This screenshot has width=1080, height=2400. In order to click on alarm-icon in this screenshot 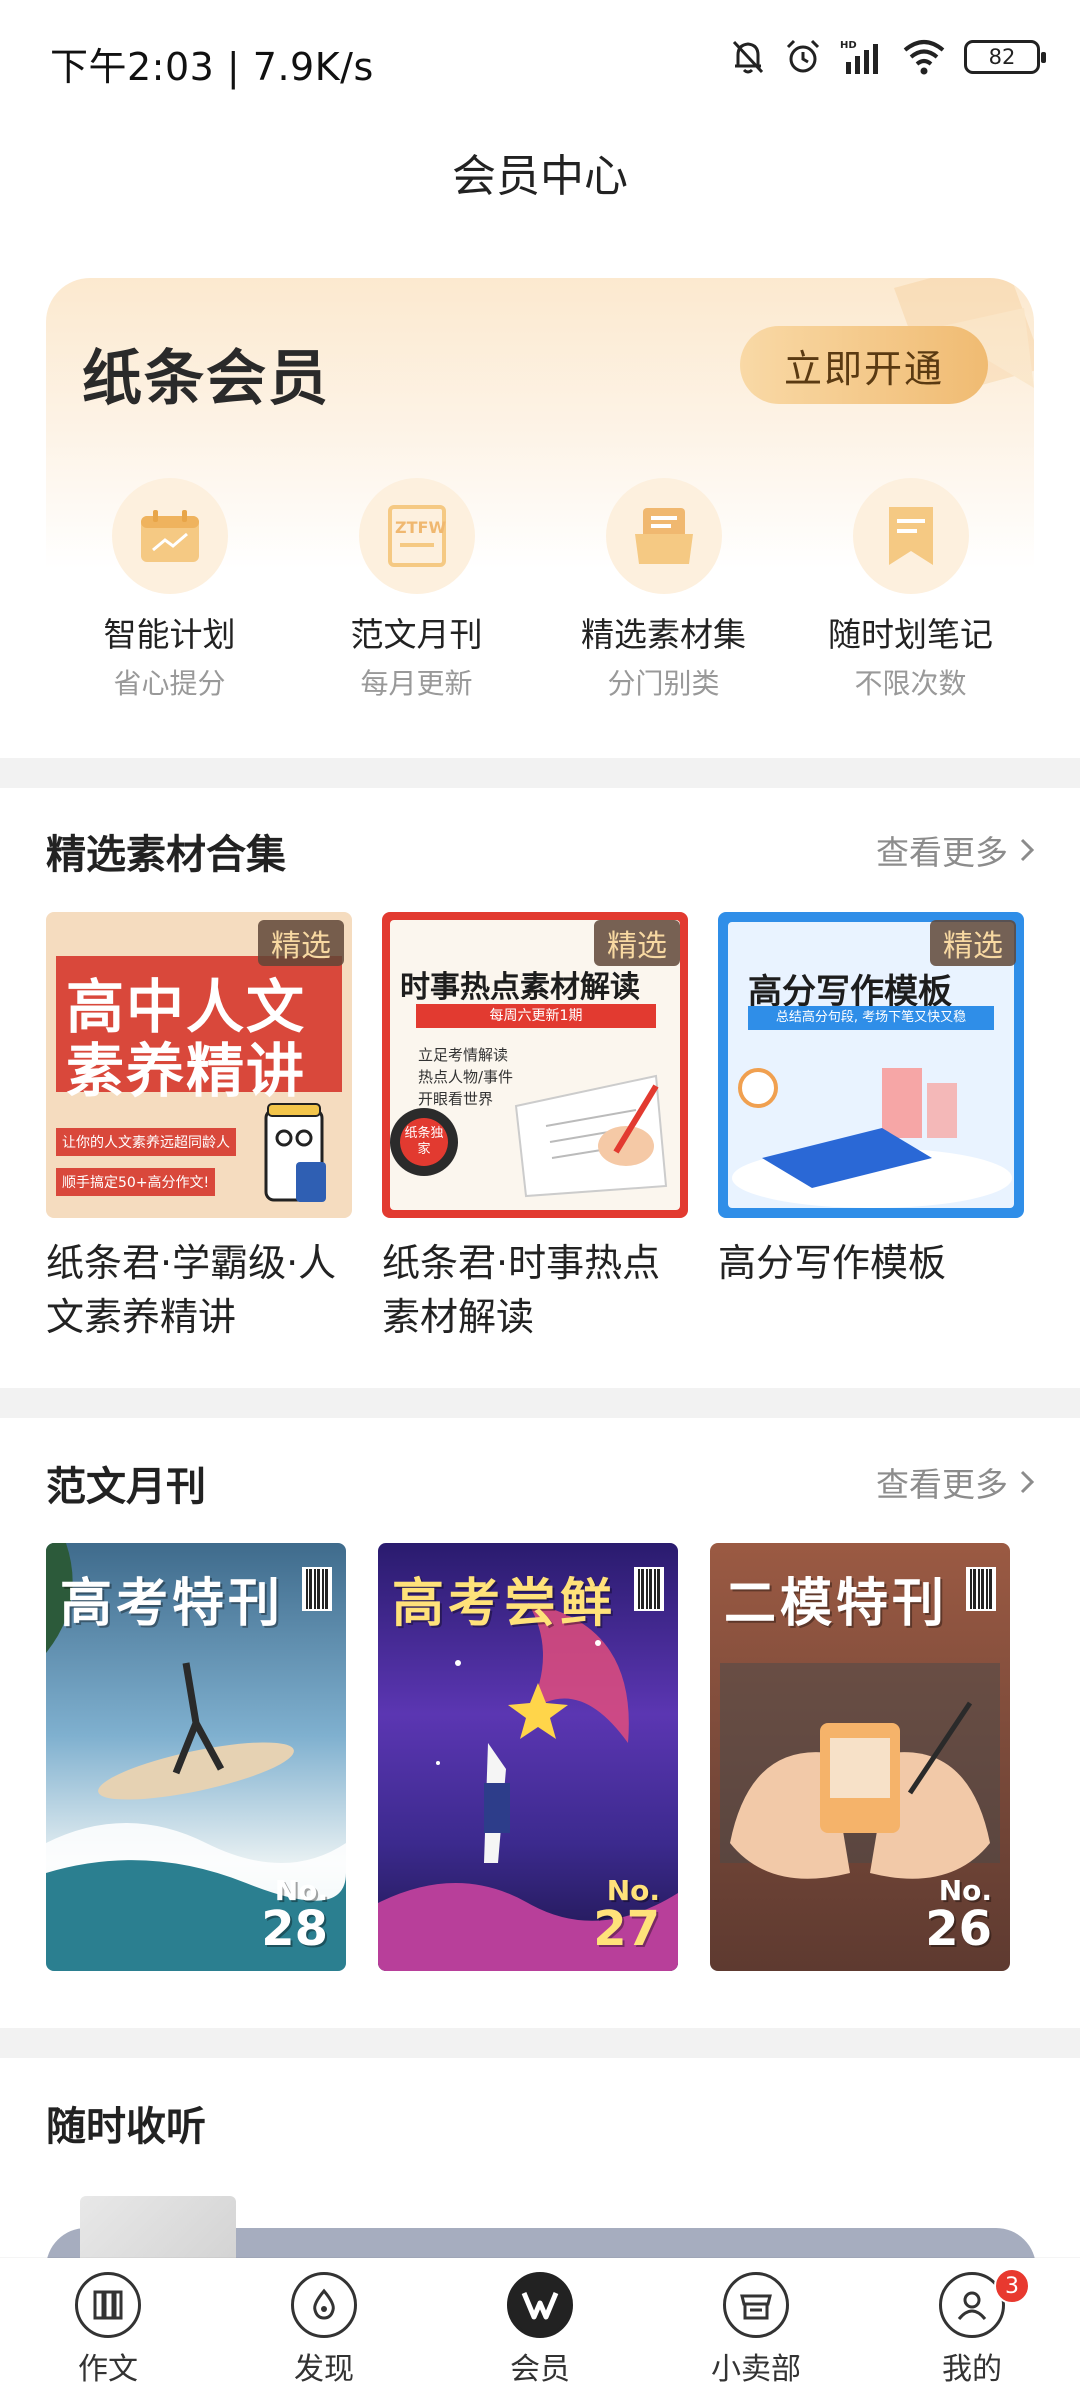, I will do `click(803, 56)`.